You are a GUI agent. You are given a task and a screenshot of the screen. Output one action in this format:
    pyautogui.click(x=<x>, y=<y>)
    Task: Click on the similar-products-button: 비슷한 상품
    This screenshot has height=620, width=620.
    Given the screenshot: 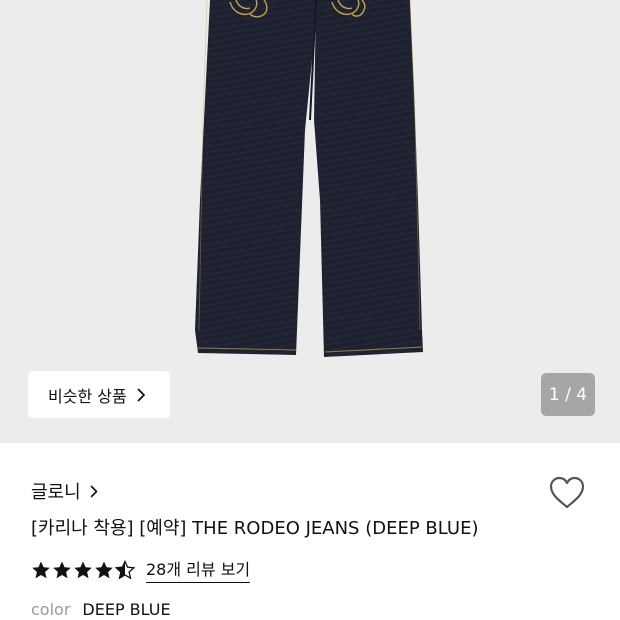 What is the action you would take?
    pyautogui.click(x=99, y=394)
    